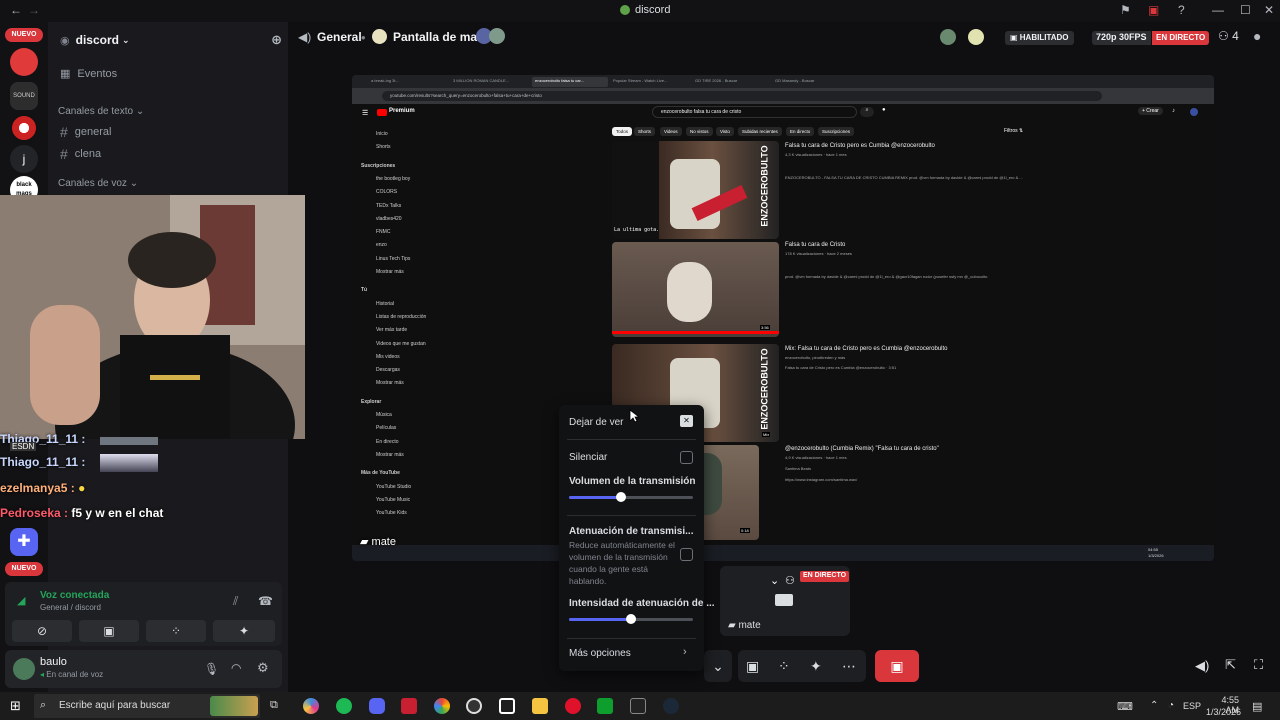  I want to click on app-icon, so click(409, 706).